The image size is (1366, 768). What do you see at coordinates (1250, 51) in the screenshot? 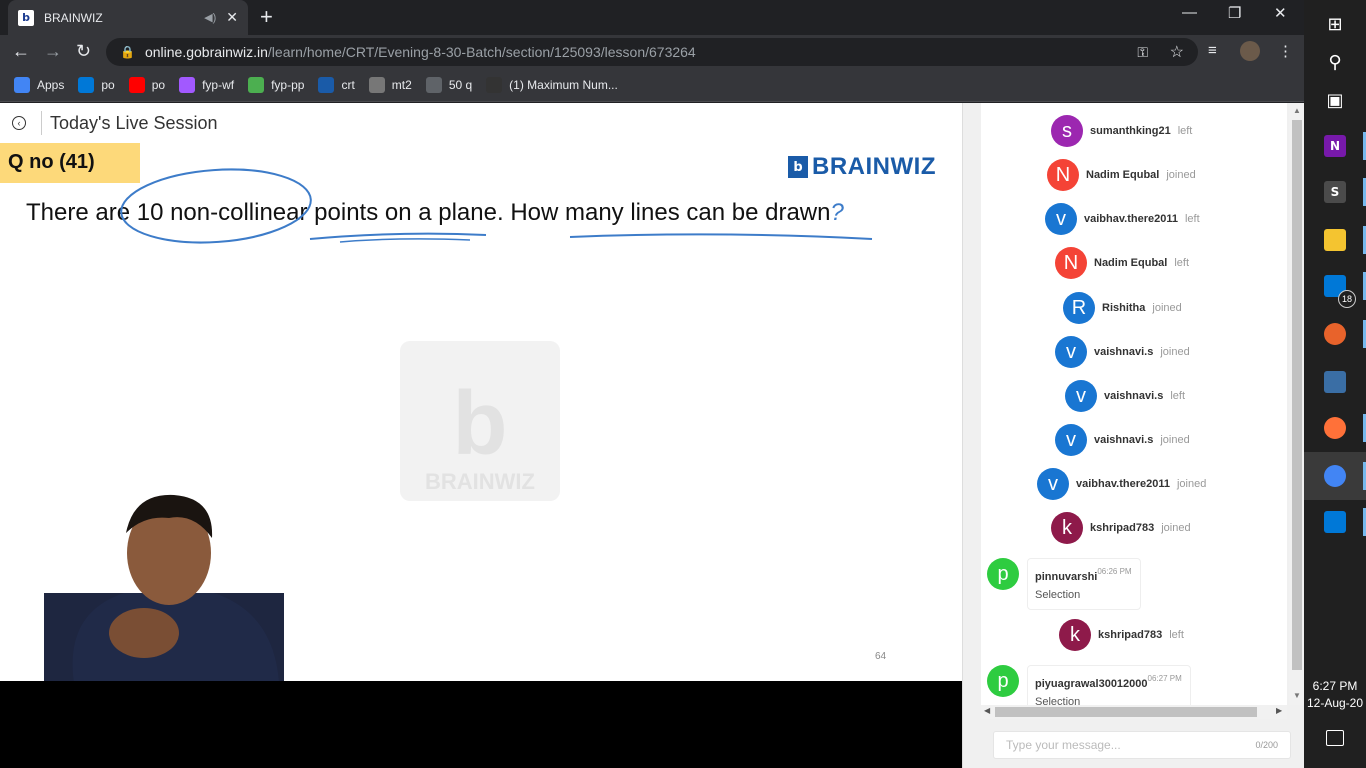
I see `profile-avatar` at bounding box center [1250, 51].